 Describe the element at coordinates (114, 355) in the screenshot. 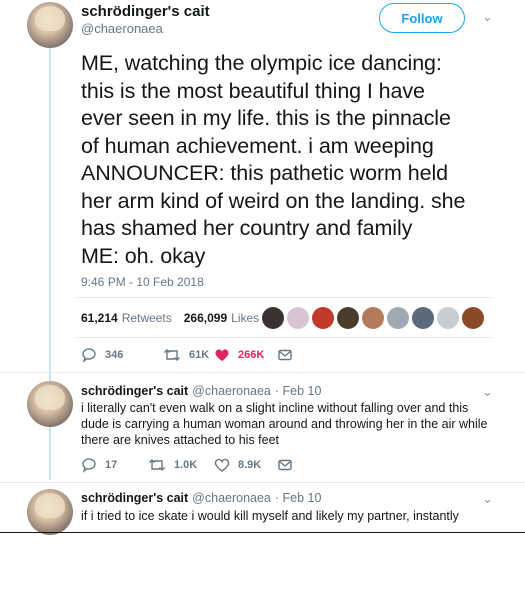

I see `reply-count: 346` at that location.